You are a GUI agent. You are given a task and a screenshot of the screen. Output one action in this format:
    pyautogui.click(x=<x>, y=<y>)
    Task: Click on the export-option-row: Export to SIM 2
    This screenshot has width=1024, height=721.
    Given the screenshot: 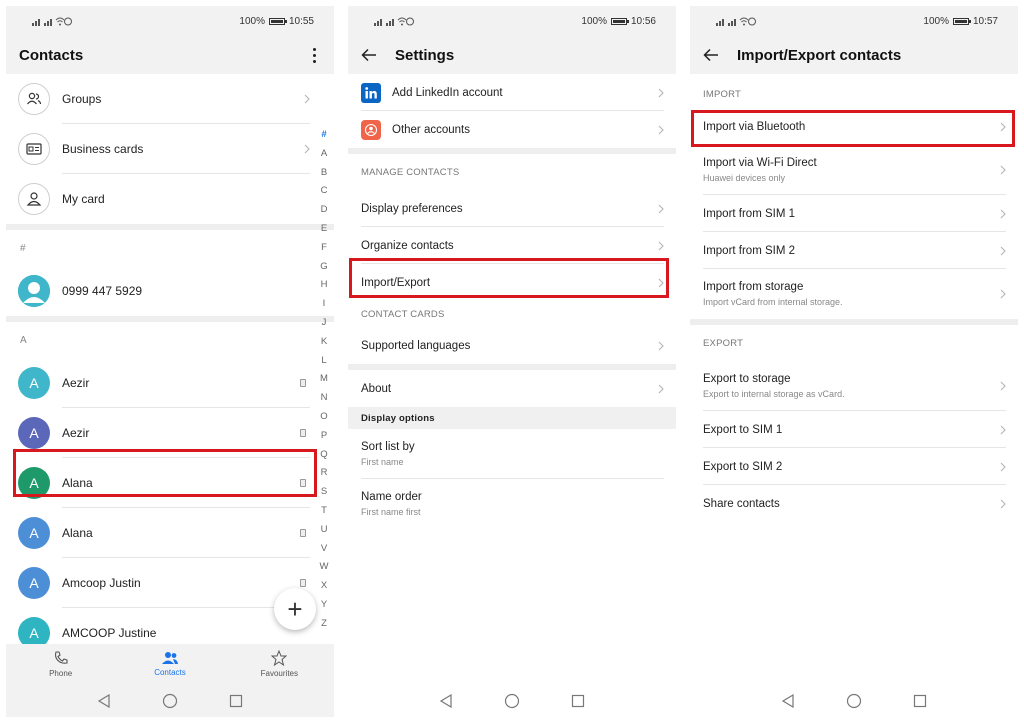 What is the action you would take?
    pyautogui.click(x=854, y=466)
    